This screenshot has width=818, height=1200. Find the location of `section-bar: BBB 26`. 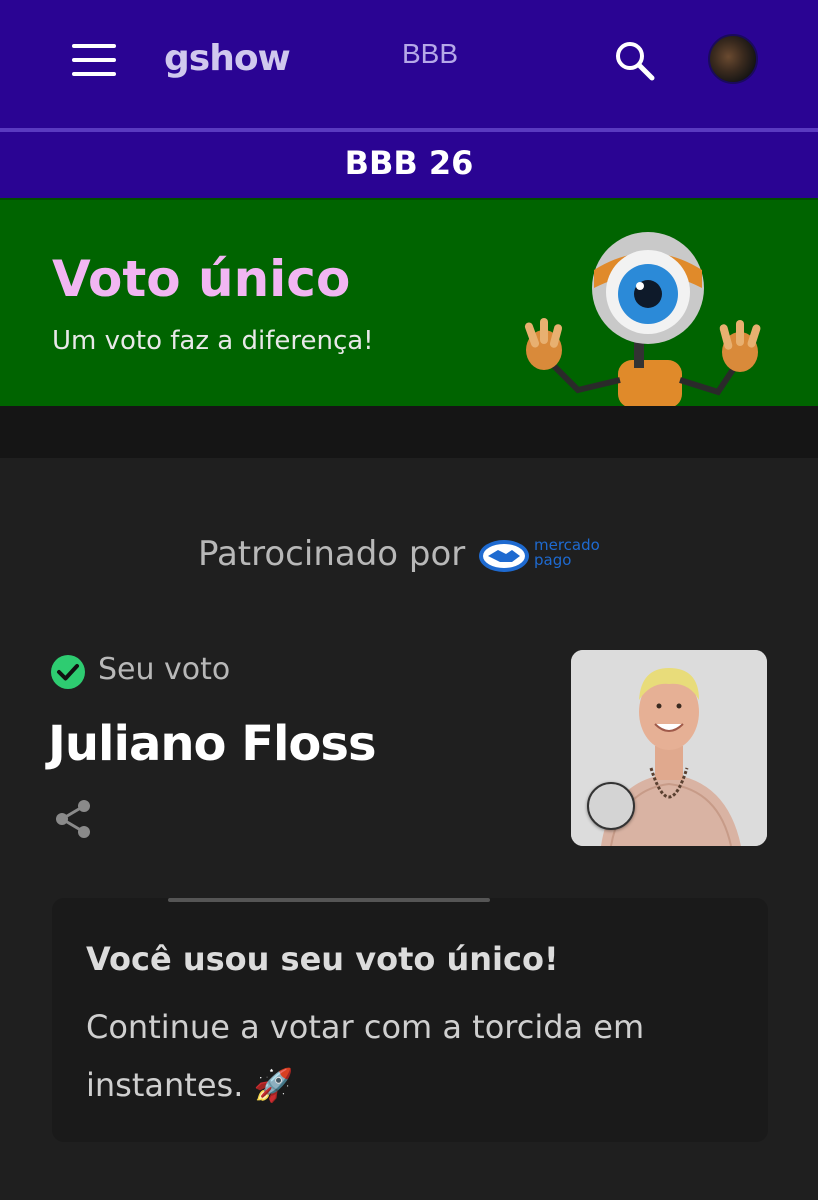

section-bar: BBB 26 is located at coordinates (409, 163).